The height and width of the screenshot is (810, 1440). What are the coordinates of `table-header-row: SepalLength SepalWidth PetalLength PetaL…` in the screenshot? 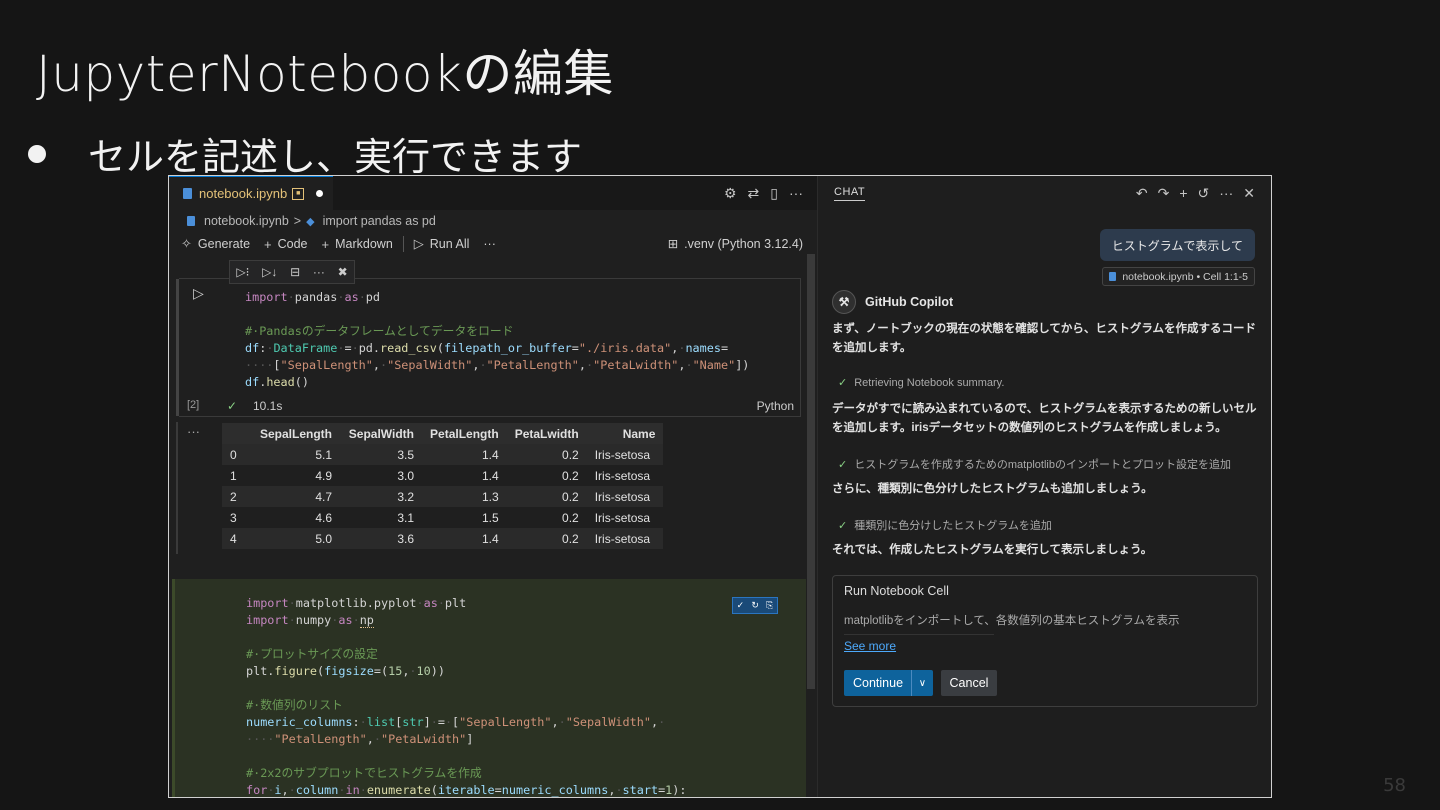 It's located at (443, 433).